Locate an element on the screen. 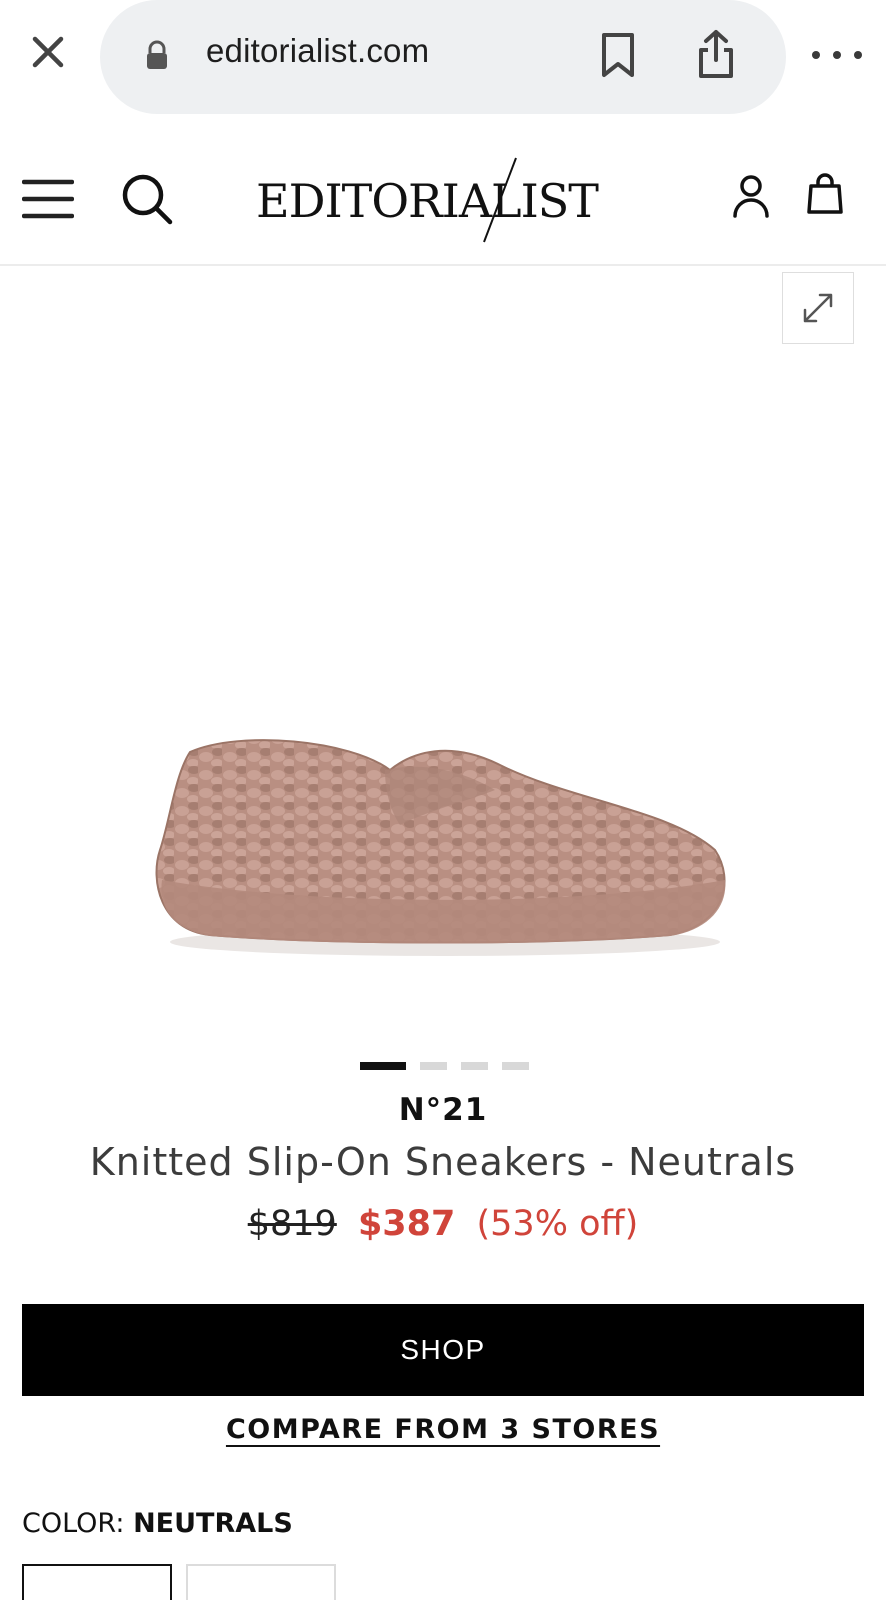 The height and width of the screenshot is (1600, 886). original-price: $819 is located at coordinates (292, 1224).